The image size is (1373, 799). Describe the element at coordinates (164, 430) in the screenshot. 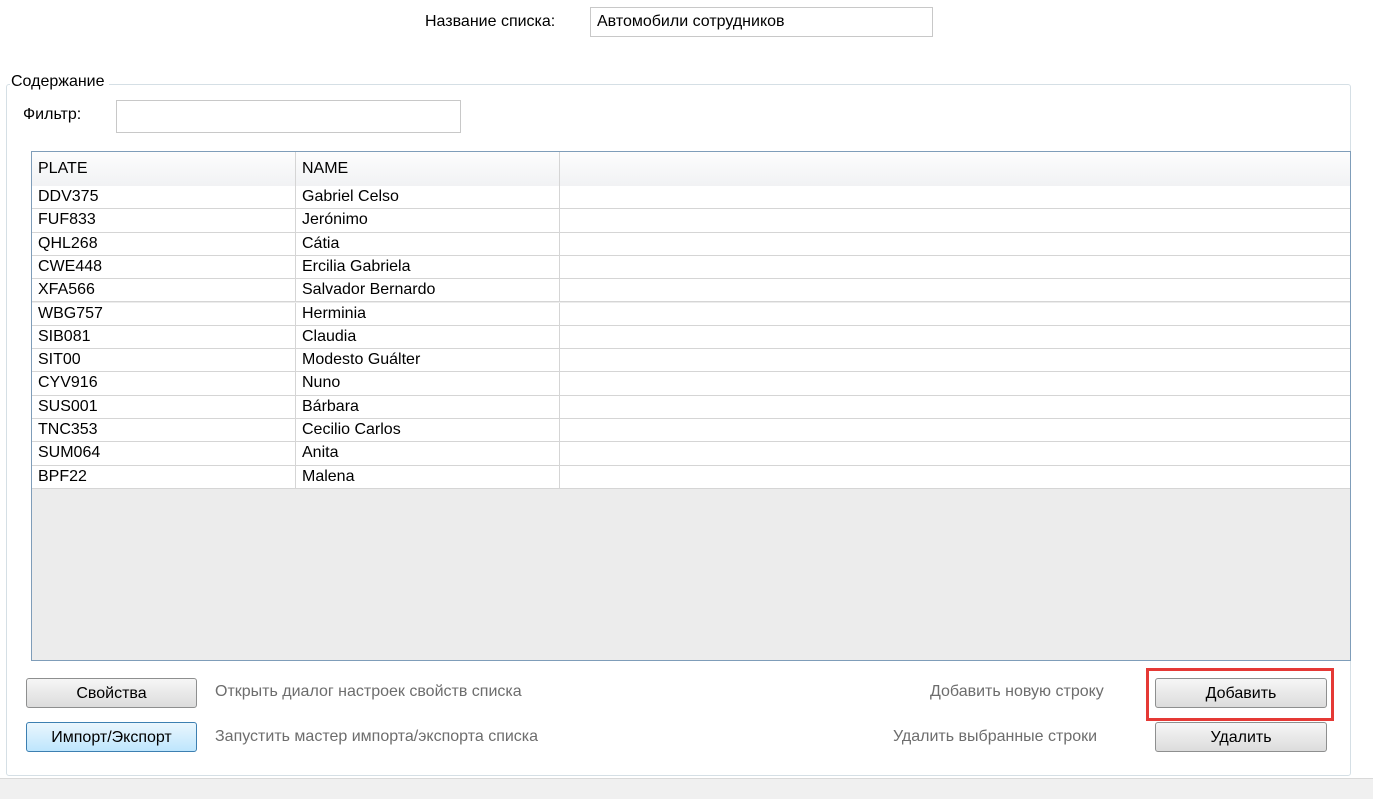

I see `cell-plate: TNC353` at that location.